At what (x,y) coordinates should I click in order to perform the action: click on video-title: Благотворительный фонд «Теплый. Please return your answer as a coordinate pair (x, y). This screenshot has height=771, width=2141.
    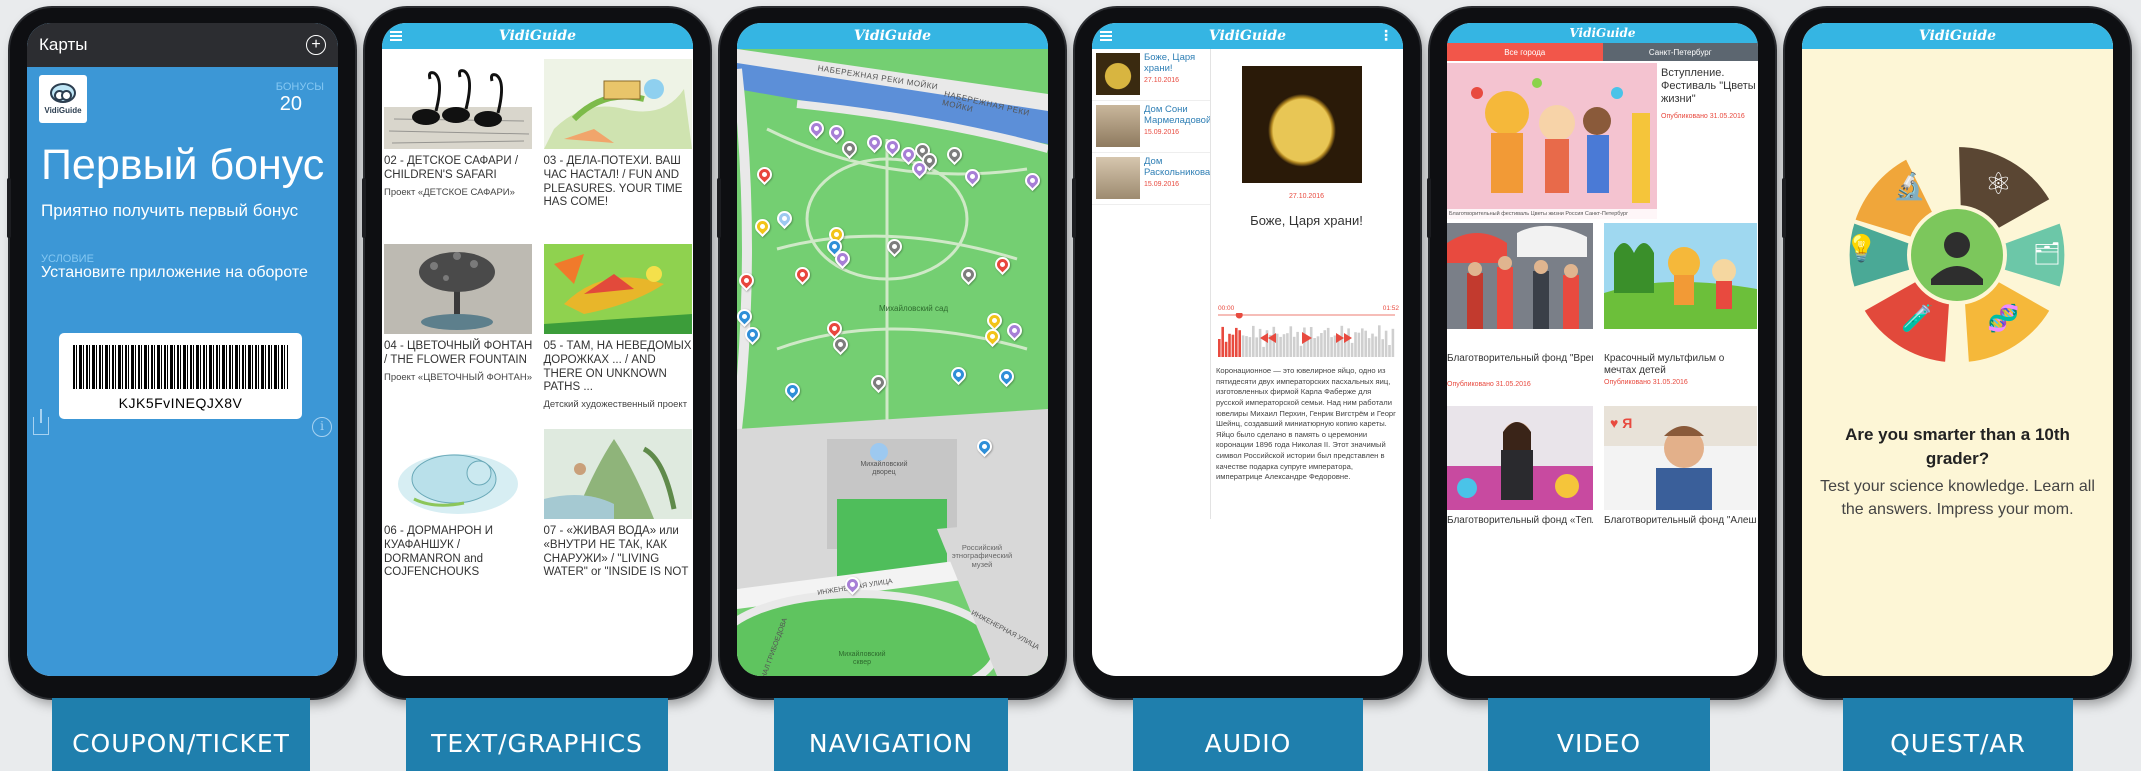
    Looking at the image, I should click on (1520, 520).